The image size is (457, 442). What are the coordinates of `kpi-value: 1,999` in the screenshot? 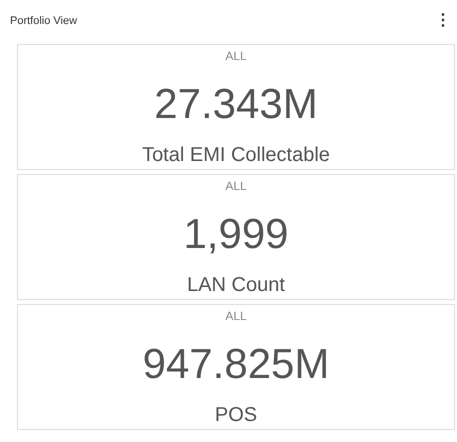 It's located at (236, 234).